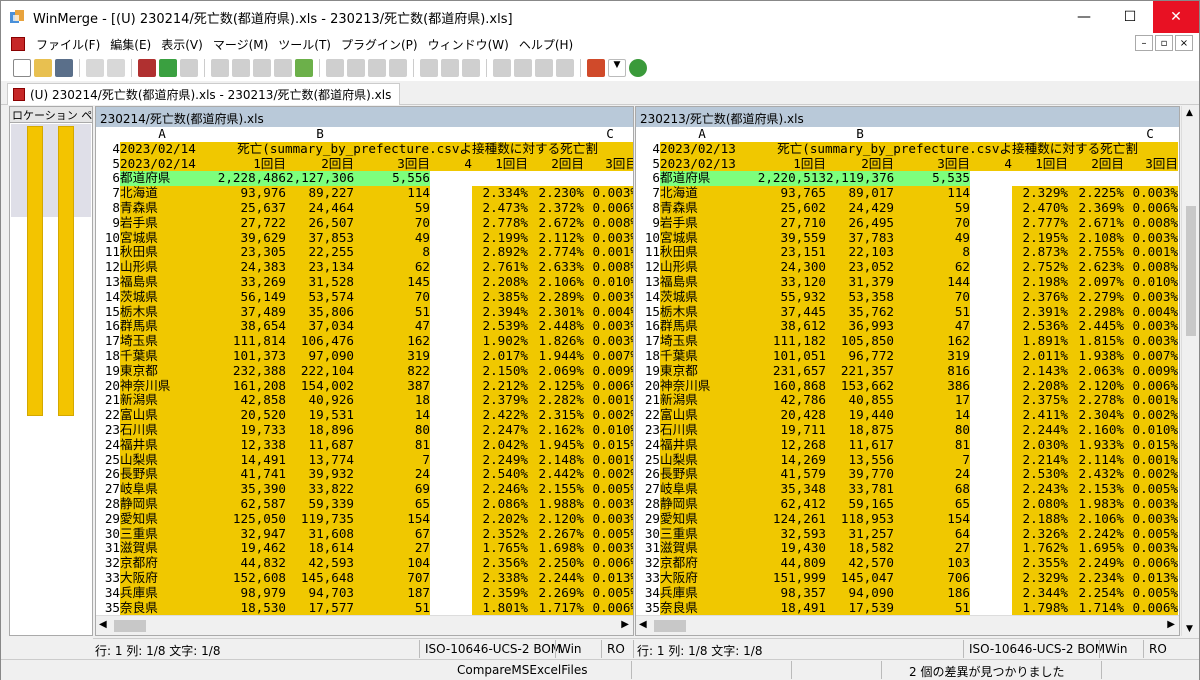 This screenshot has width=1200, height=680. I want to click on row-number: 11, so click(109, 252).